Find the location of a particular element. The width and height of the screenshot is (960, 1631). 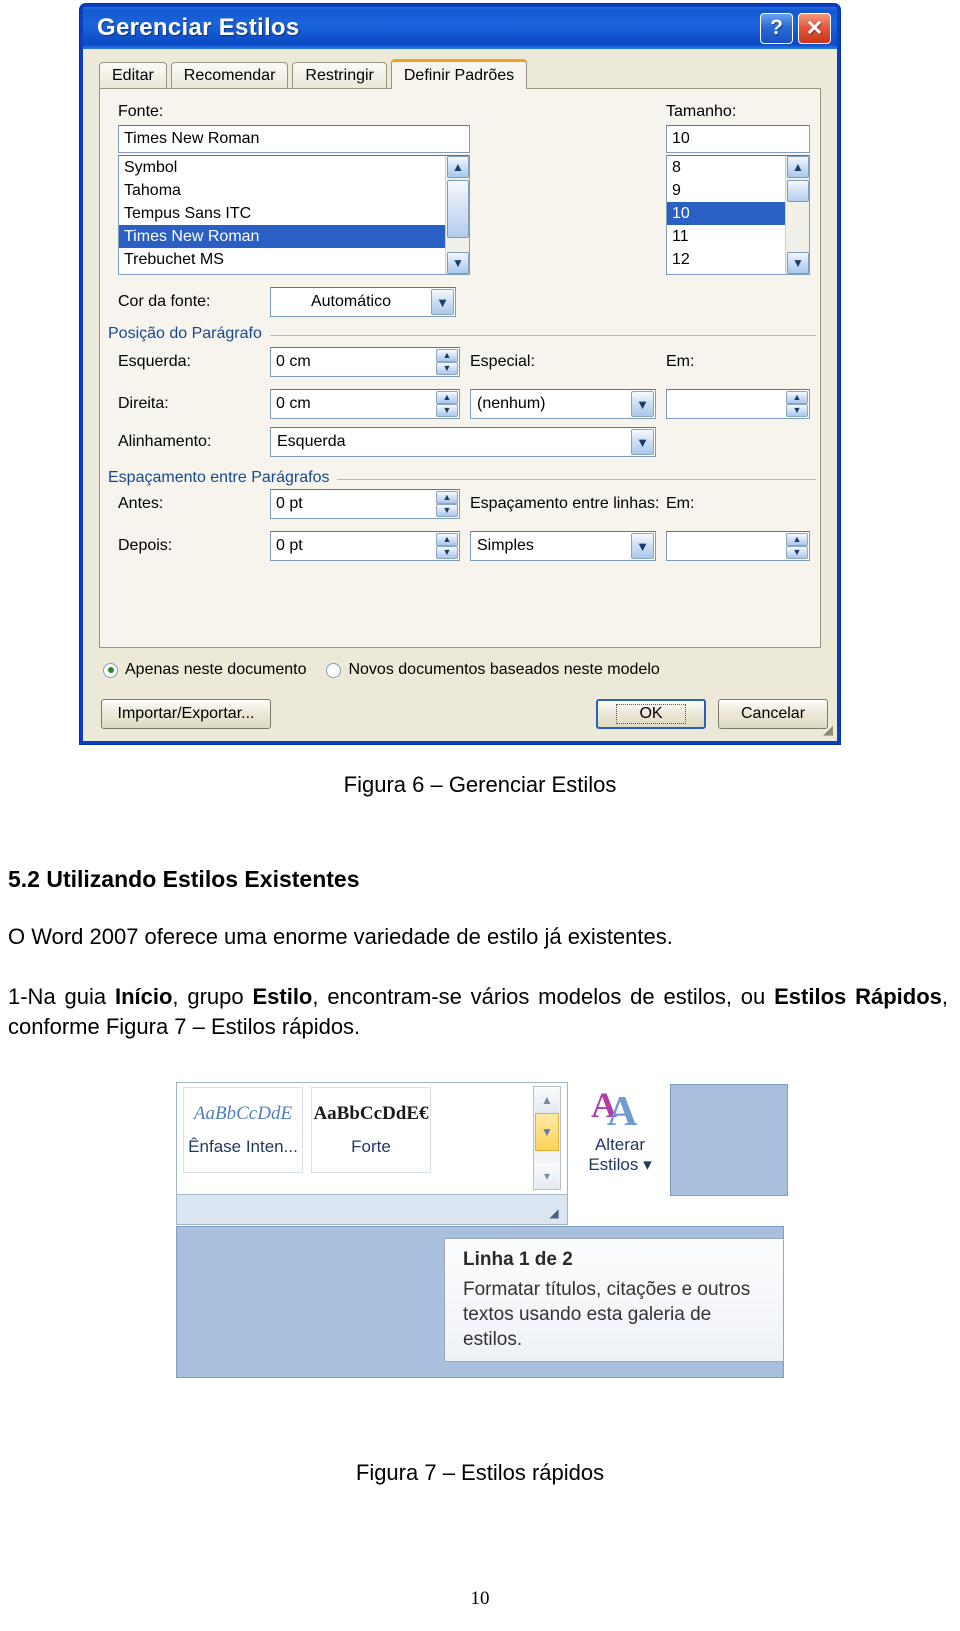

radio-unselected-icon is located at coordinates (334, 670).